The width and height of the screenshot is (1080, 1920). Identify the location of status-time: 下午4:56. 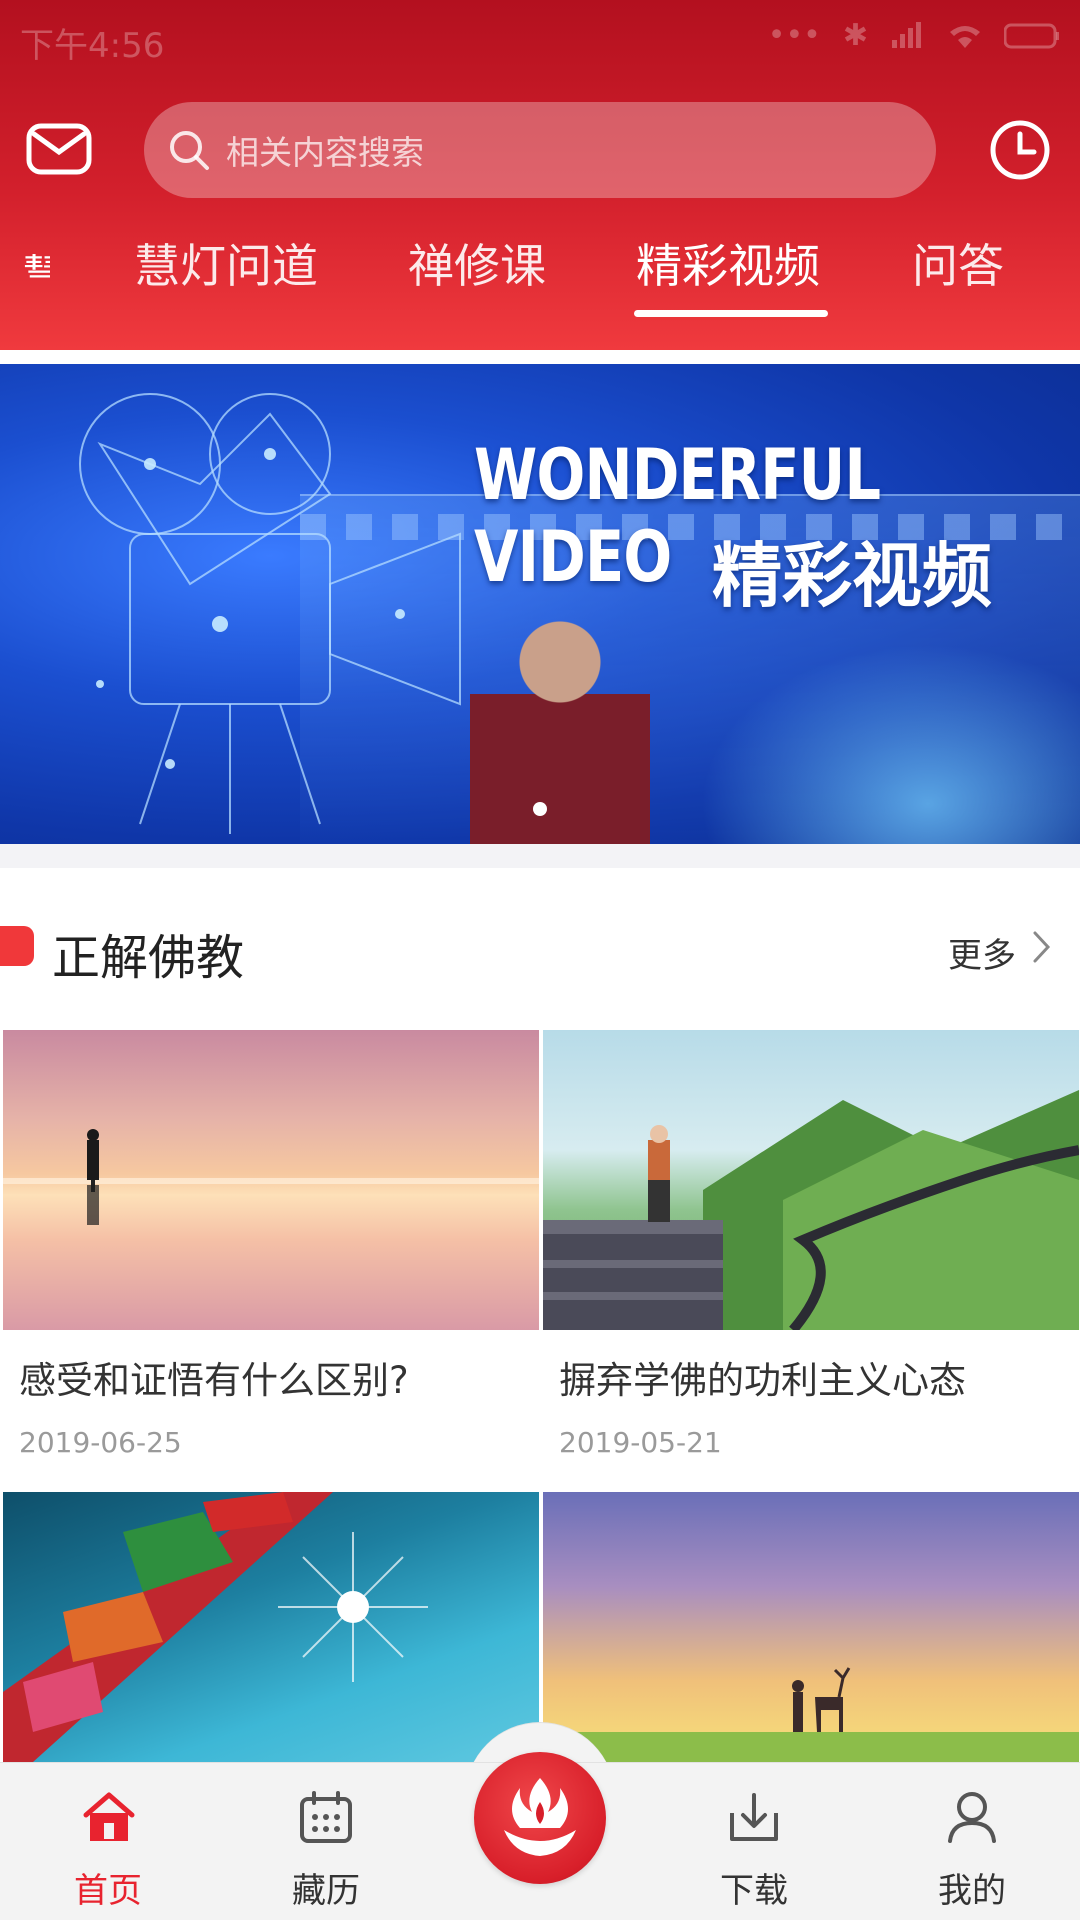
(92, 46).